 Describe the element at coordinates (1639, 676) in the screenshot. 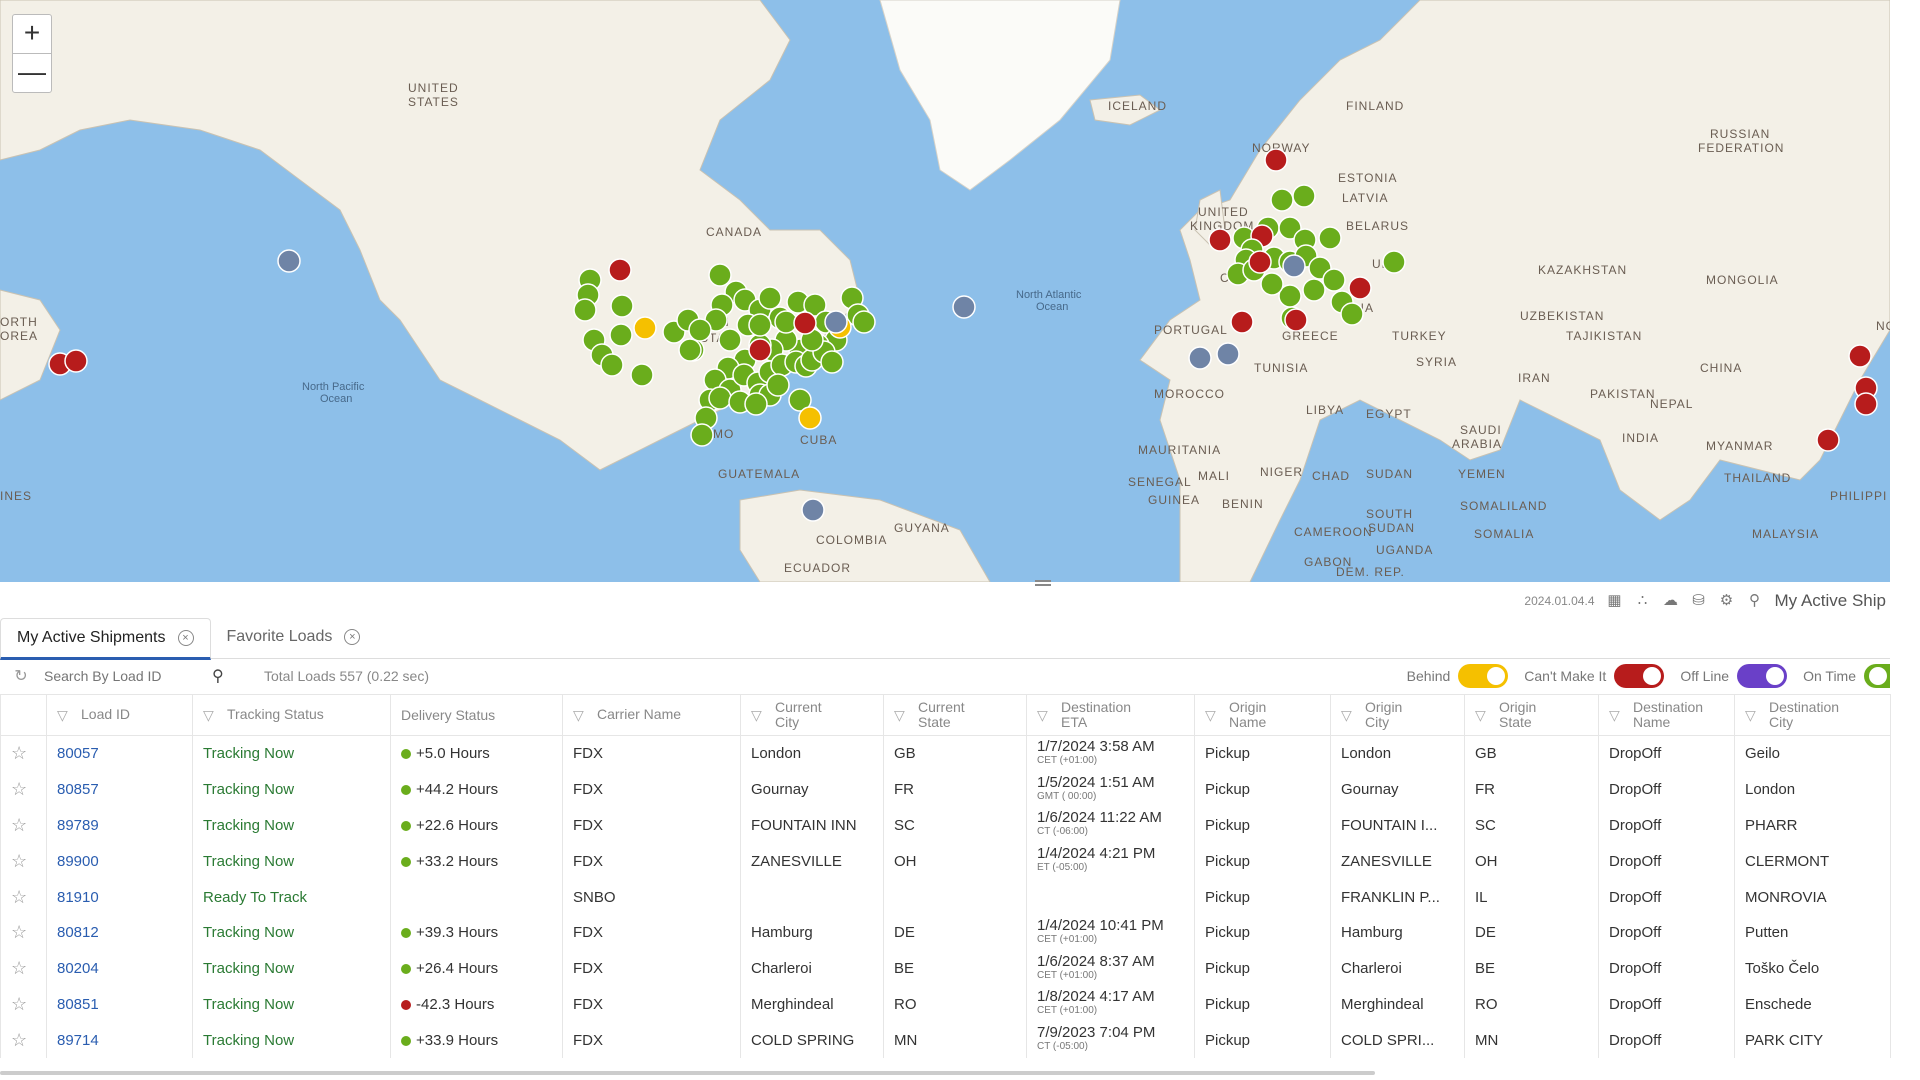

I see `cant-make-it-toggle` at that location.